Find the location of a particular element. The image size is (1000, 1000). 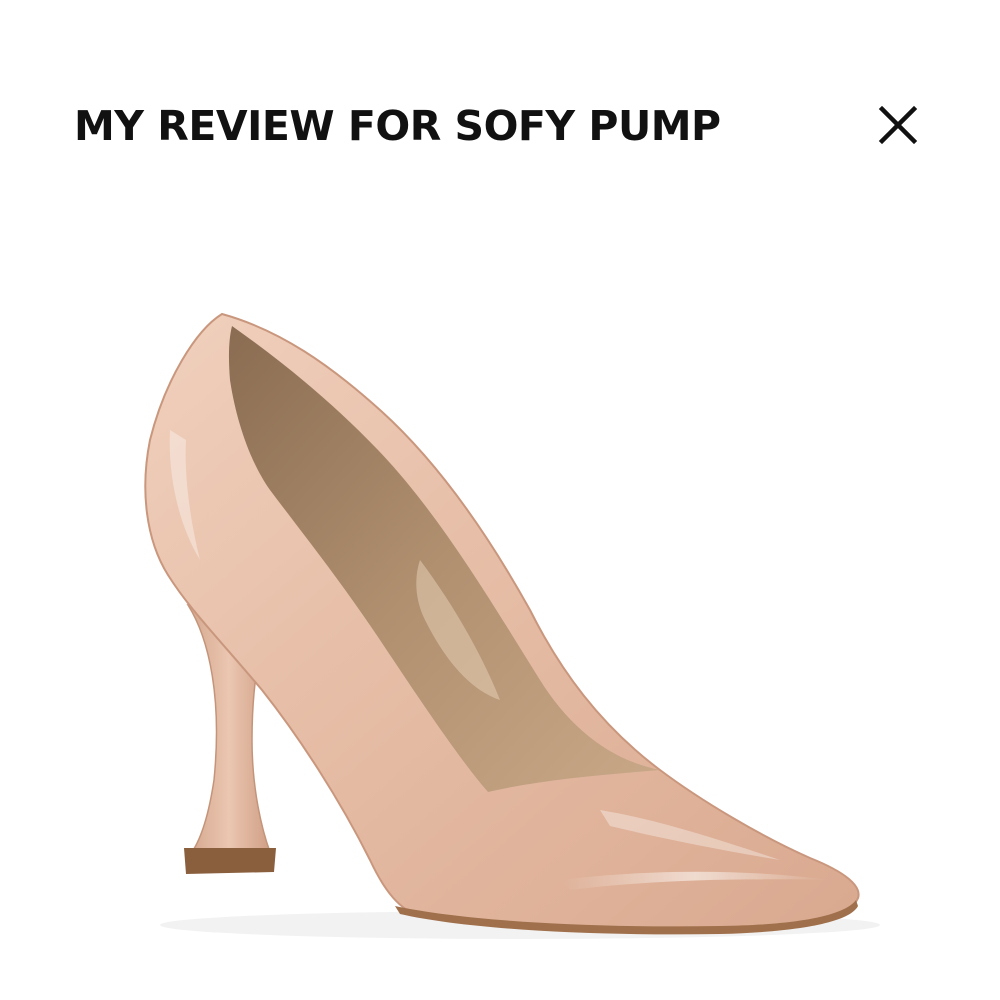

close-icon is located at coordinates (898, 125).